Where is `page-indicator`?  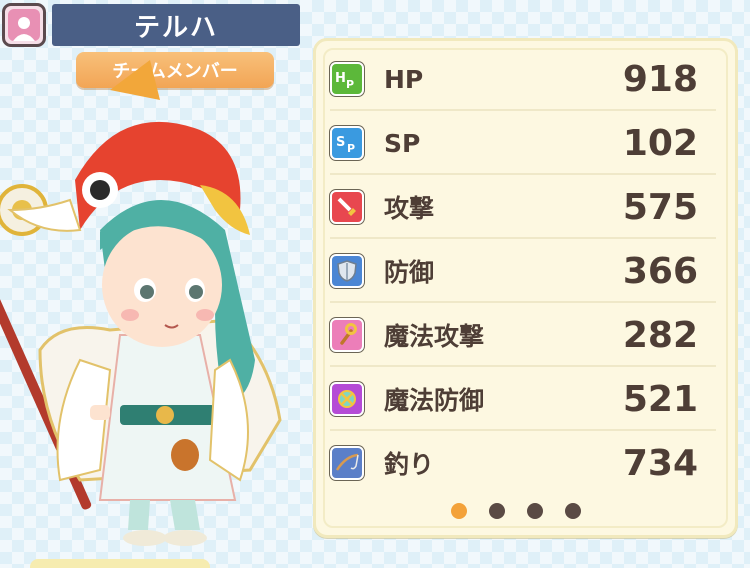 page-indicator is located at coordinates (525, 511).